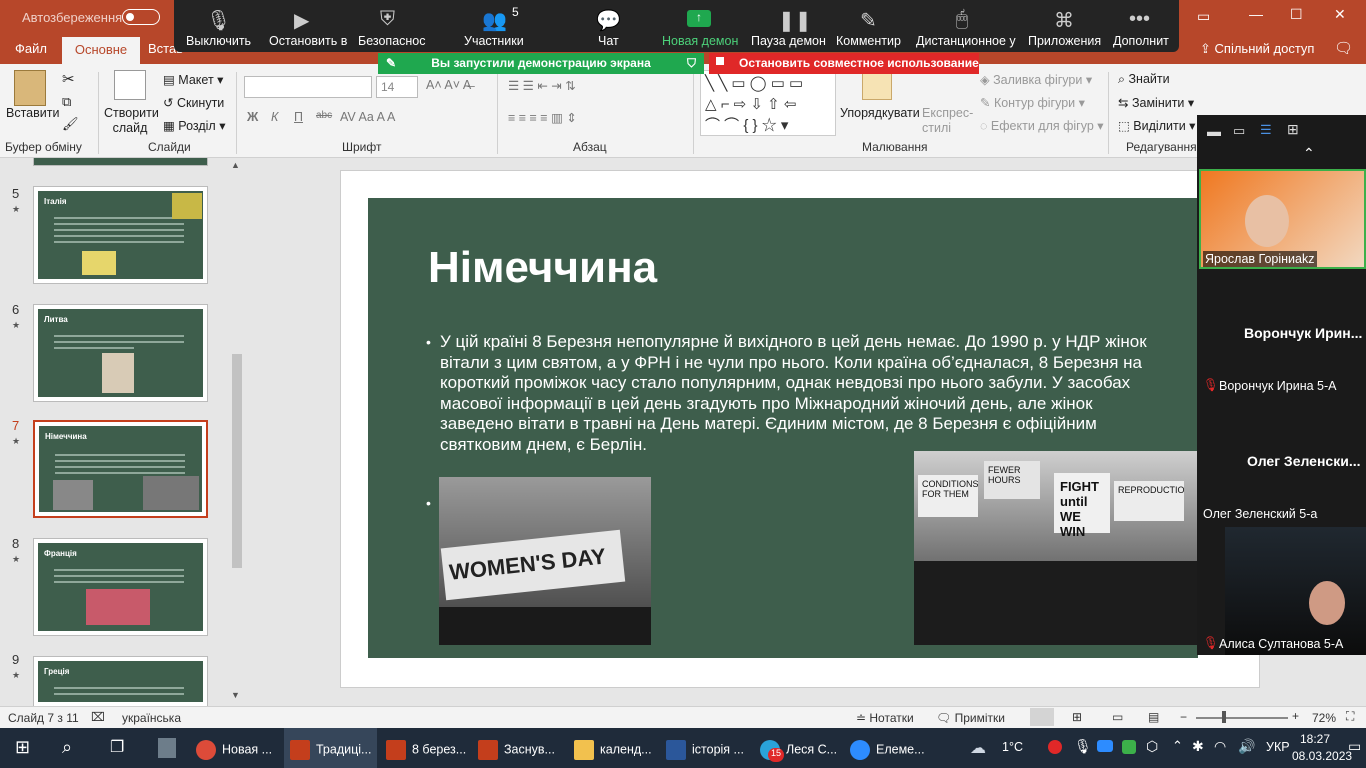  Describe the element at coordinates (1152, 746) in the screenshot. I see `tray-app-icon: ⬡` at that location.